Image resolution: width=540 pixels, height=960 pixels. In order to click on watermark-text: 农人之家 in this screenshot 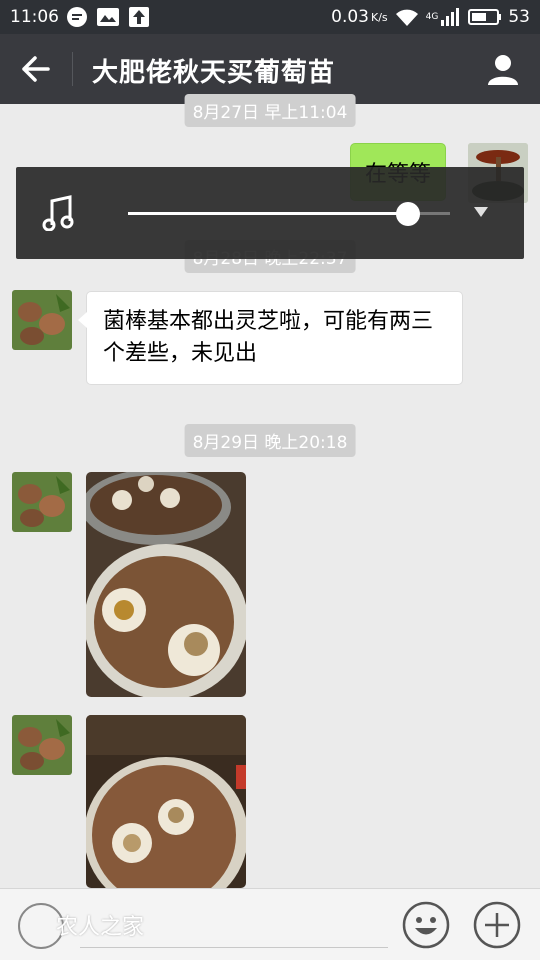, I will do `click(100, 927)`.